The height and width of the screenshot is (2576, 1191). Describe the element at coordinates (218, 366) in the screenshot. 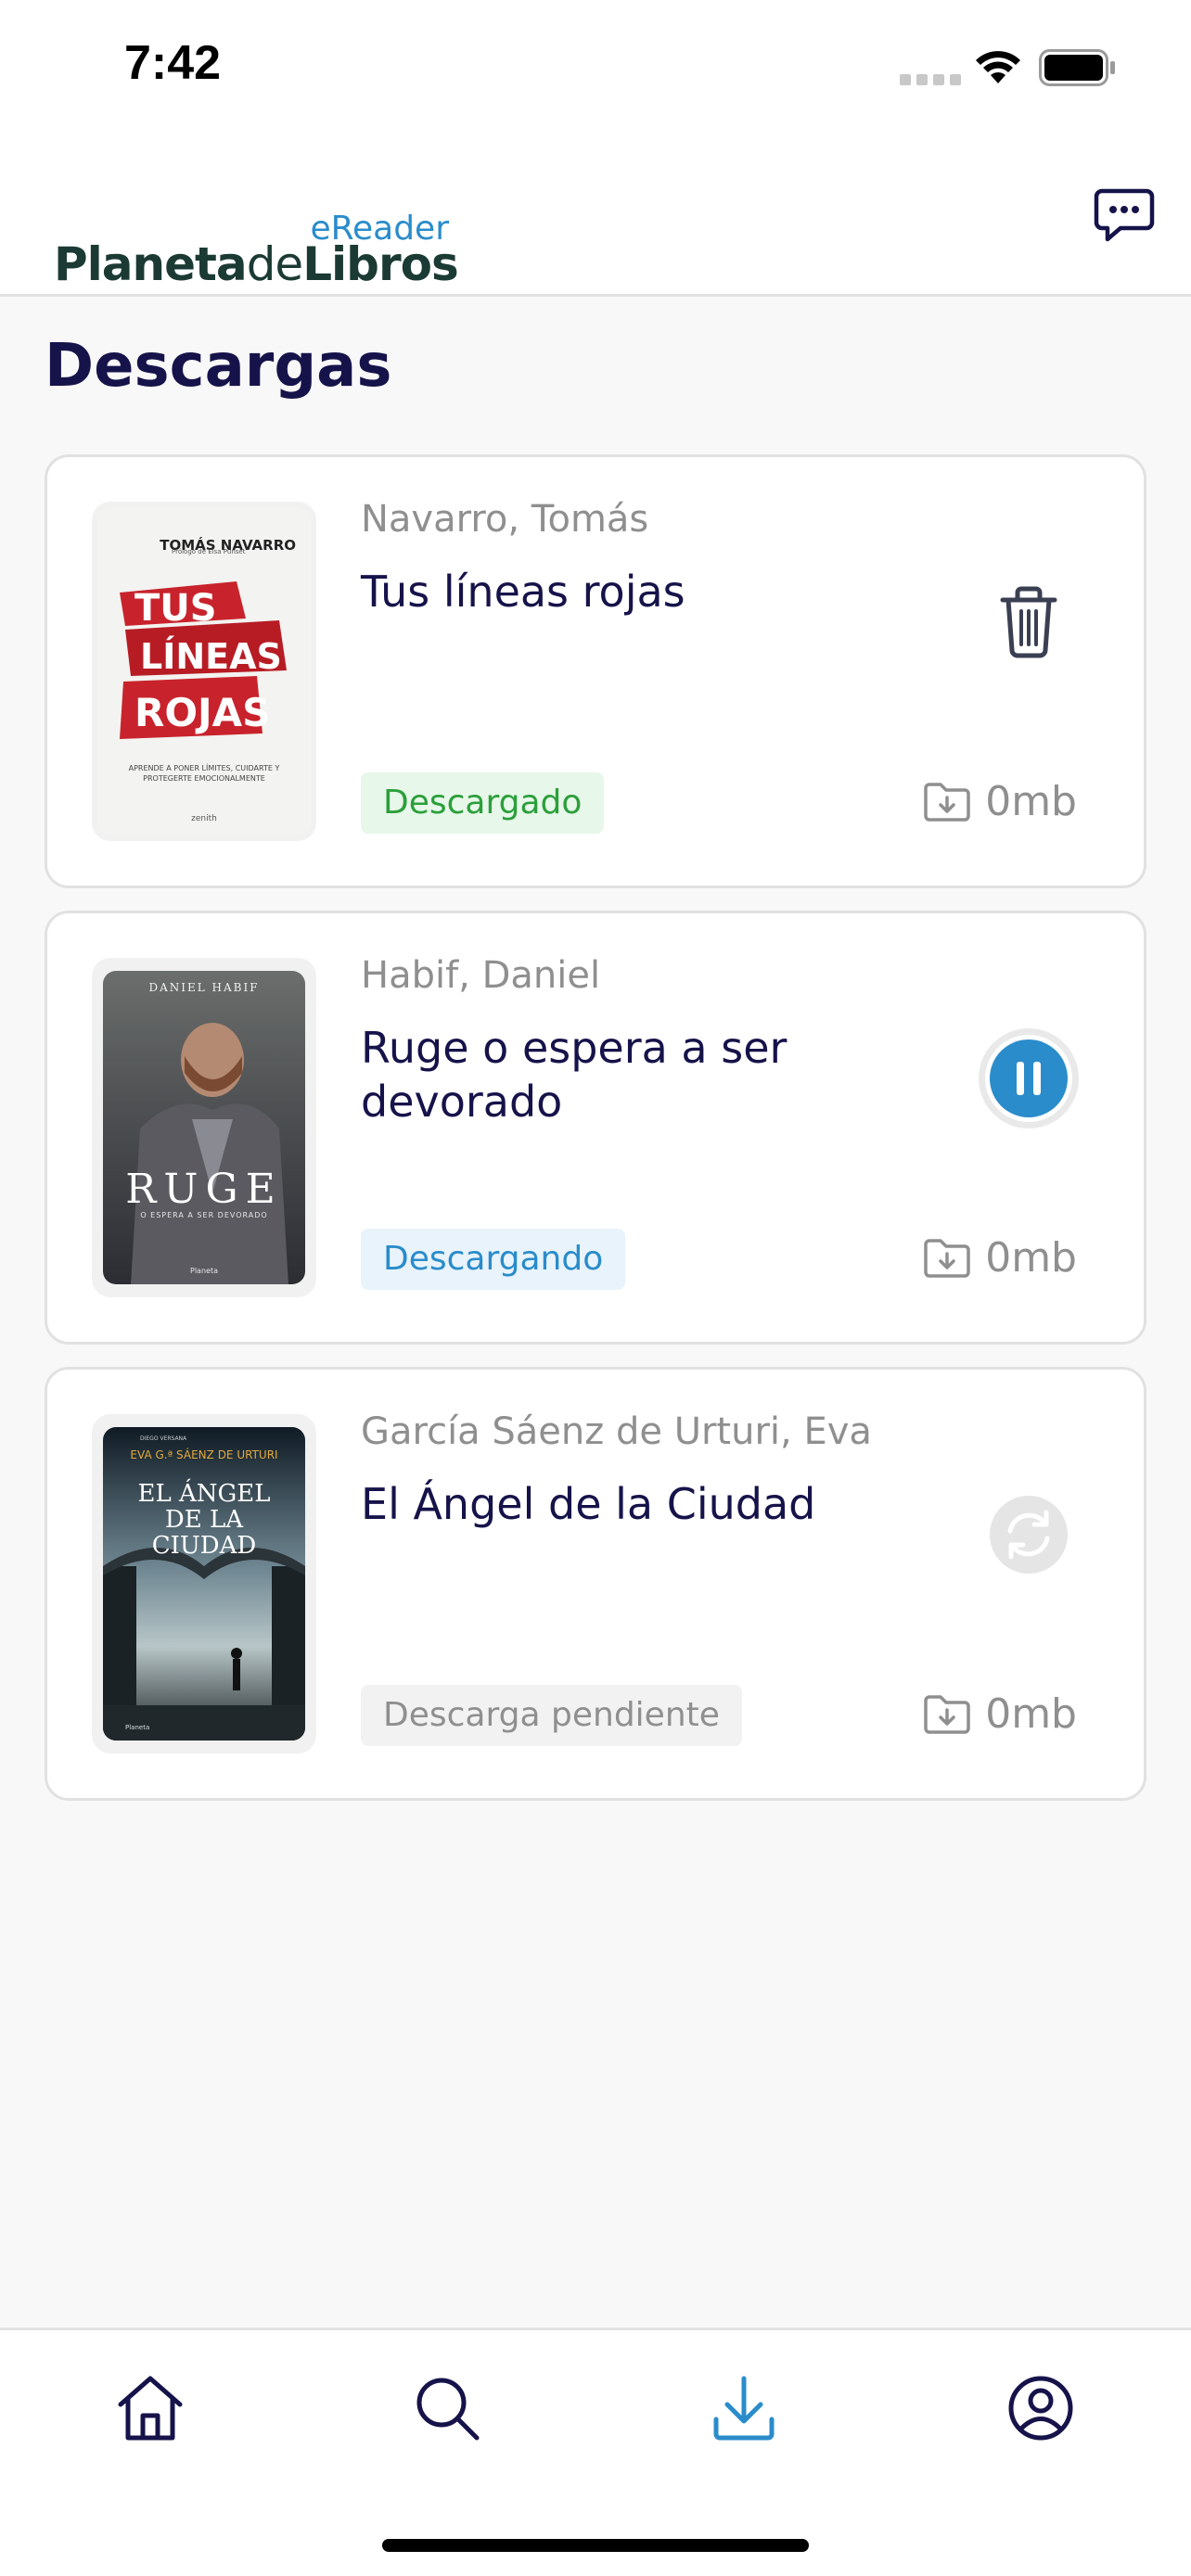

I see `page-title: Descargas` at that location.